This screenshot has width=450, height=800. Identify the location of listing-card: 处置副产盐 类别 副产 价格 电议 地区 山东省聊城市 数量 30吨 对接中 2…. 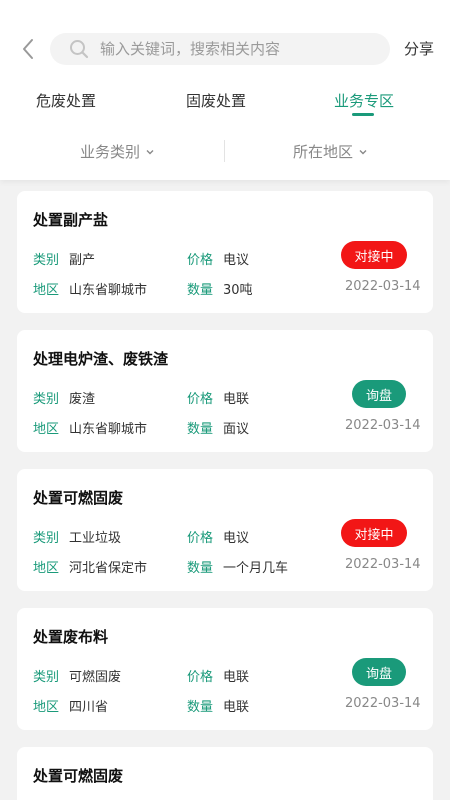
(225, 252).